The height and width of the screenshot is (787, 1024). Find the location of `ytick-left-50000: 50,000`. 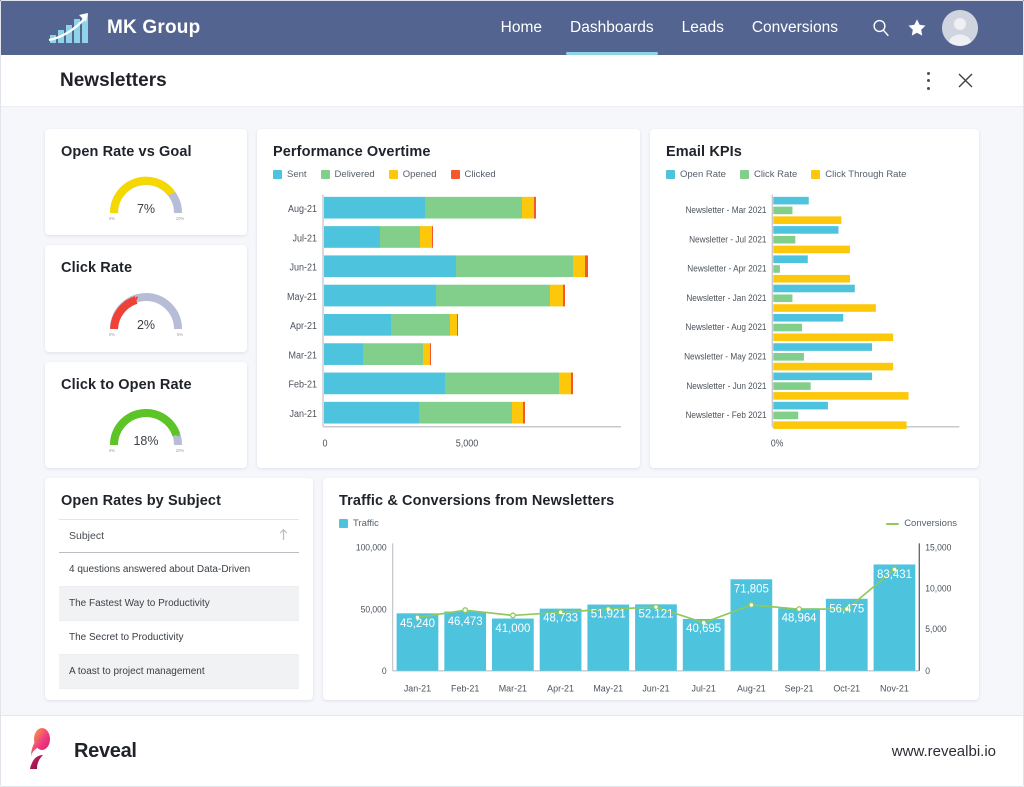

ytick-left-50000: 50,000 is located at coordinates (374, 609).